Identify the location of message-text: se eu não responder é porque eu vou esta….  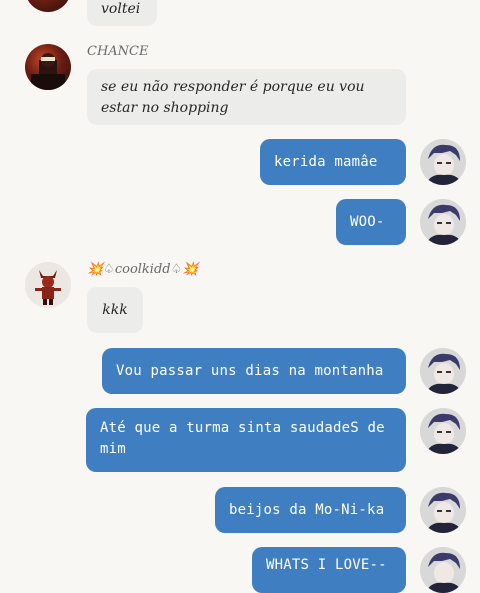
(233, 97).